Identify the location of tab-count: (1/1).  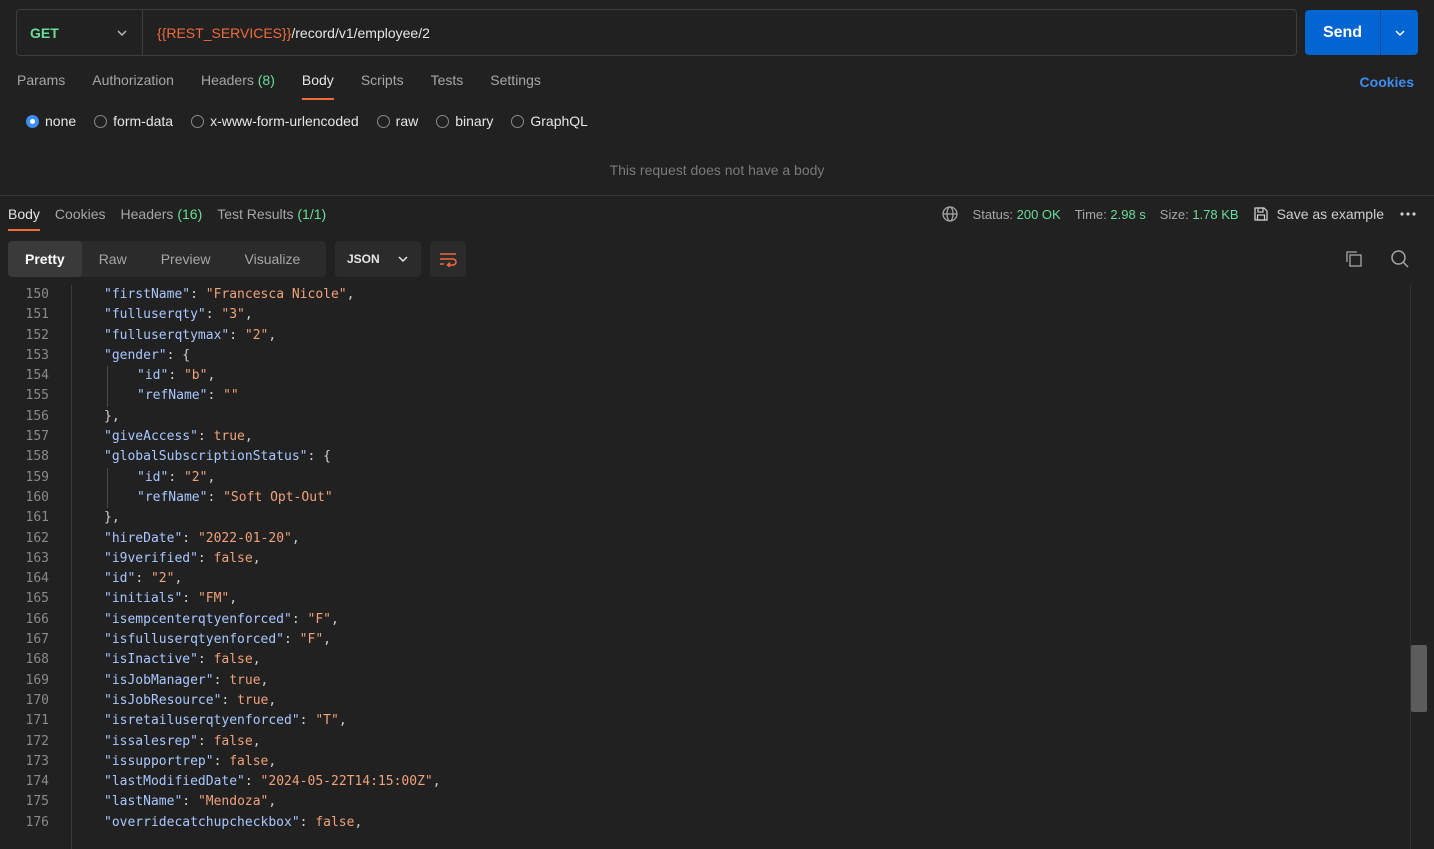
(312, 214).